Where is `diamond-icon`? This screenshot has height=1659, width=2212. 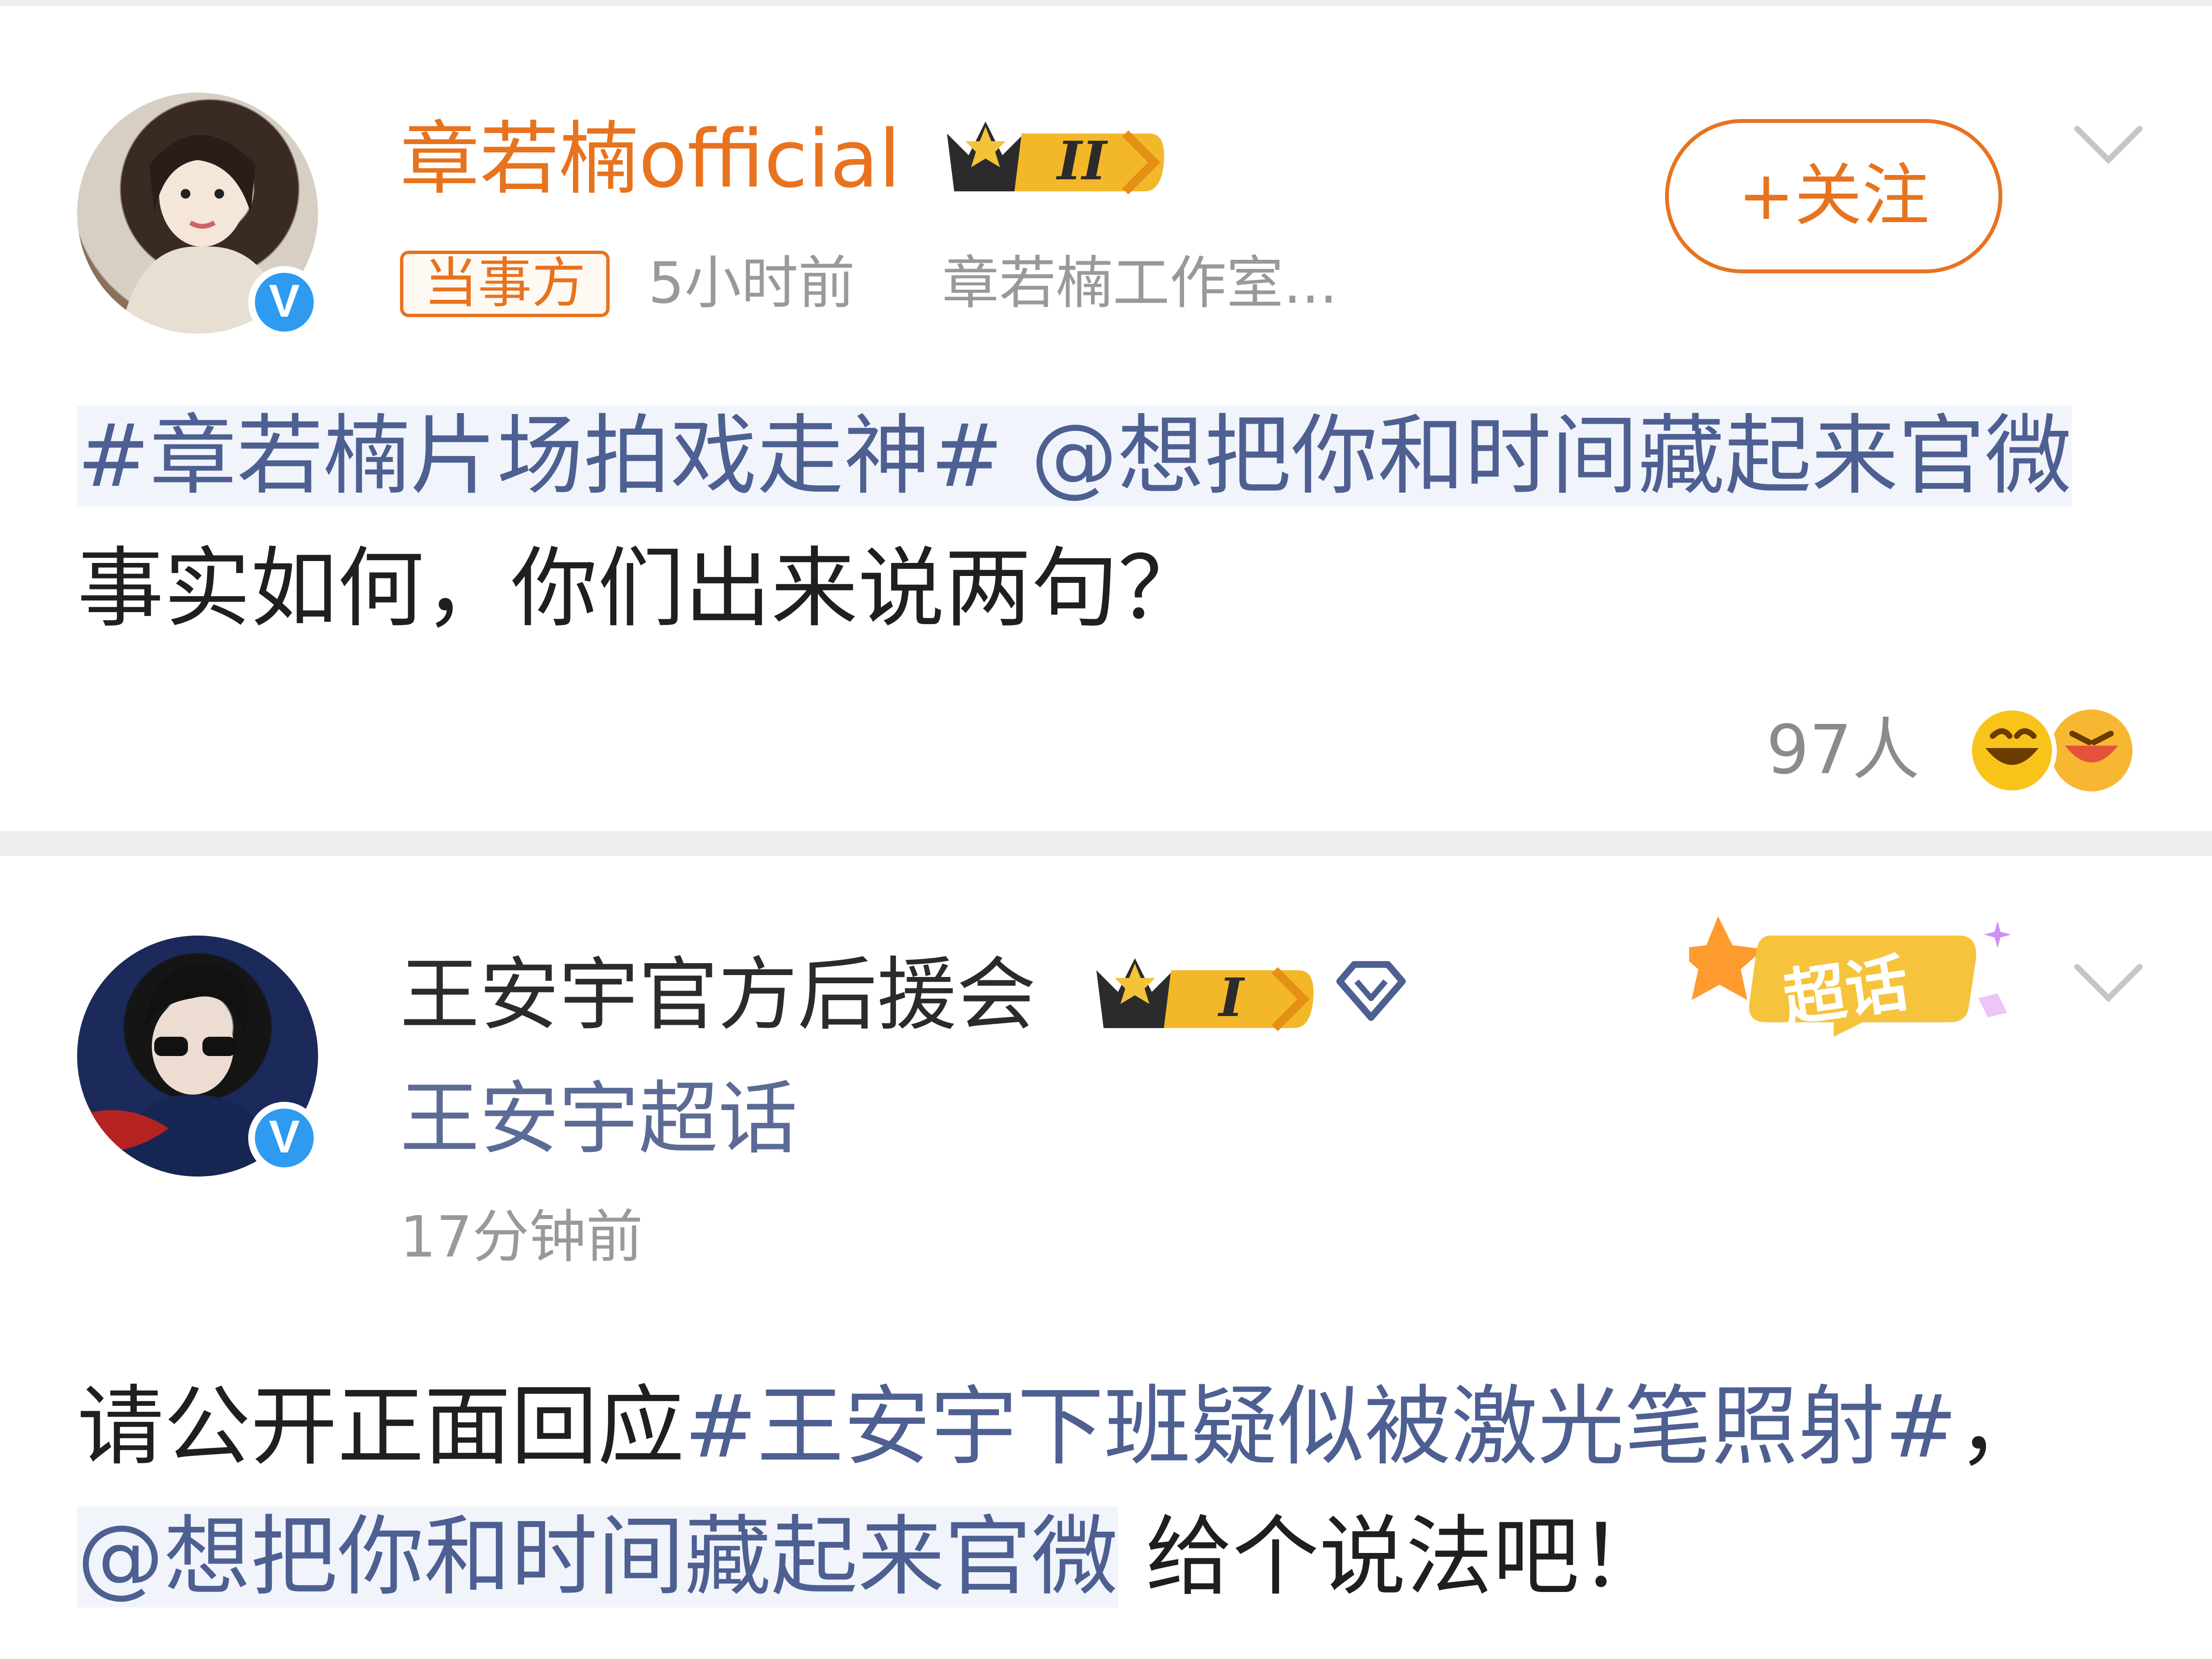
diamond-icon is located at coordinates (1371, 991).